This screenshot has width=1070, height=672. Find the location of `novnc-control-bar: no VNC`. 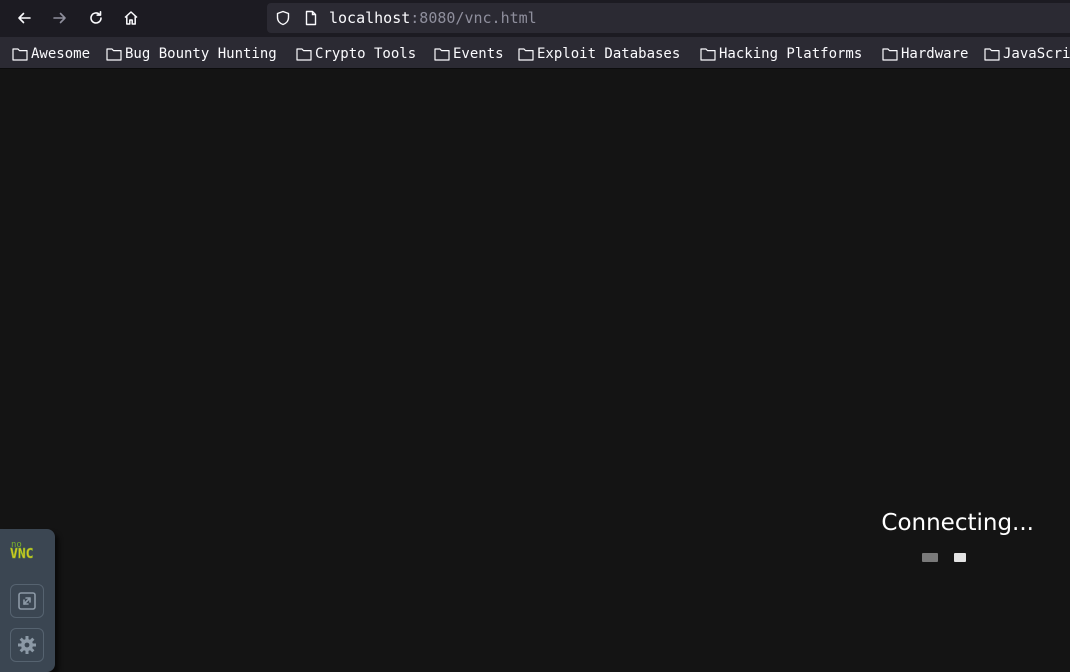

novnc-control-bar: no VNC is located at coordinates (27, 600).